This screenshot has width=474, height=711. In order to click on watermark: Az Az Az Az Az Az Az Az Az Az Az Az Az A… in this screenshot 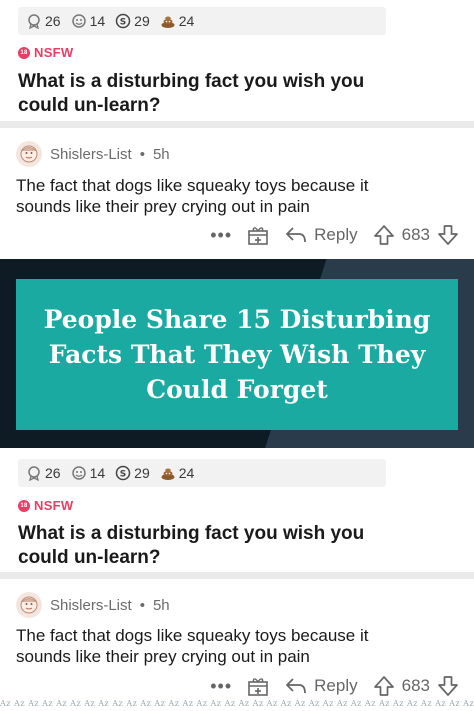, I will do `click(237, 703)`.